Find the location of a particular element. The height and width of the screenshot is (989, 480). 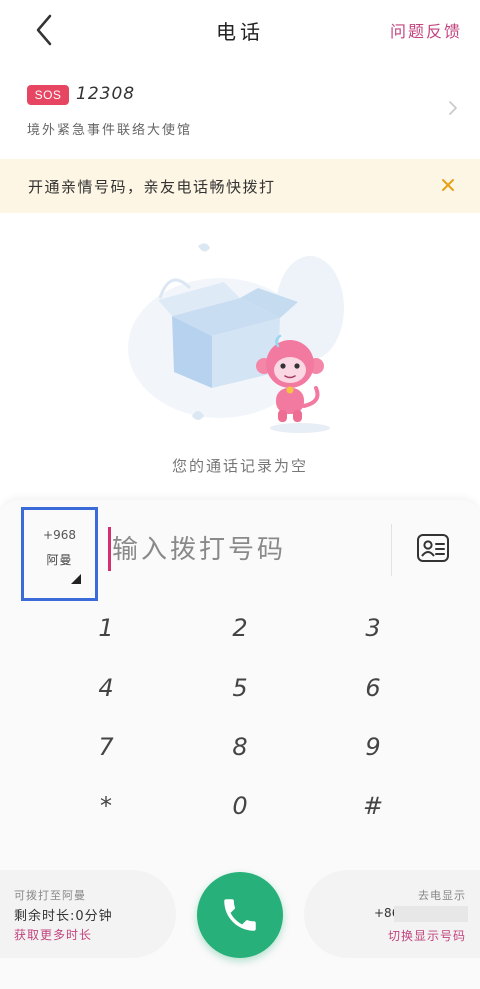

get-more-time-link: 获取更多时长 is located at coordinates (53, 934).